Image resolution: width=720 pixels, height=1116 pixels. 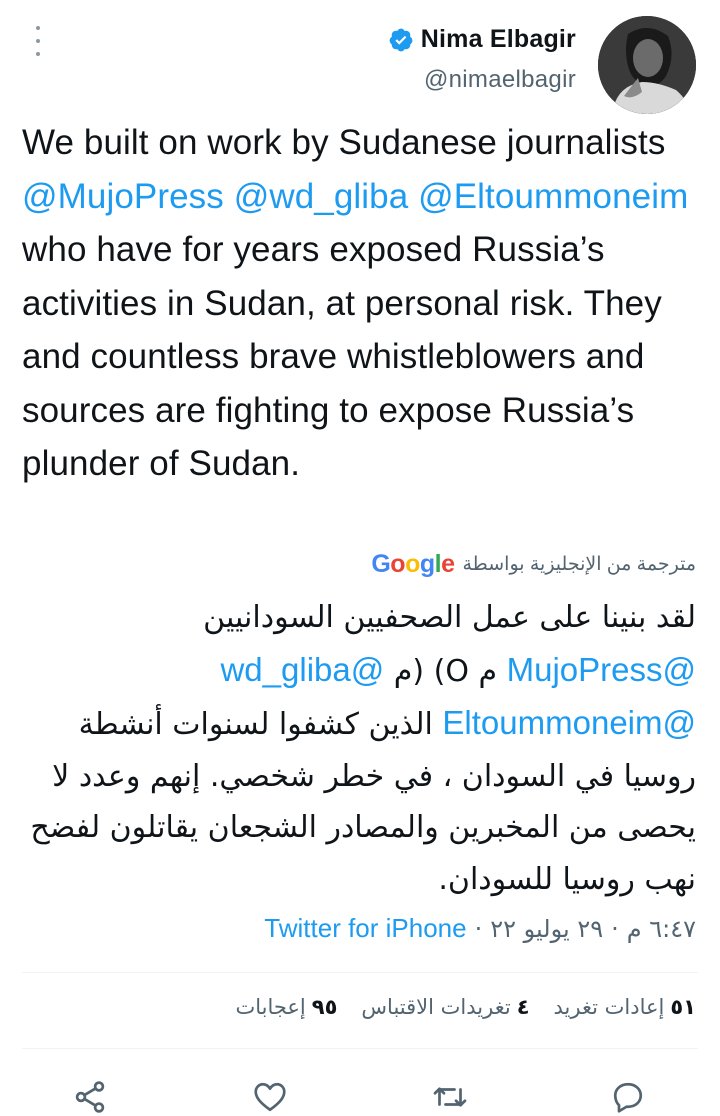 I want to click on quotes-stat: ٤تغريدات الاقتباس, so click(x=445, y=1007).